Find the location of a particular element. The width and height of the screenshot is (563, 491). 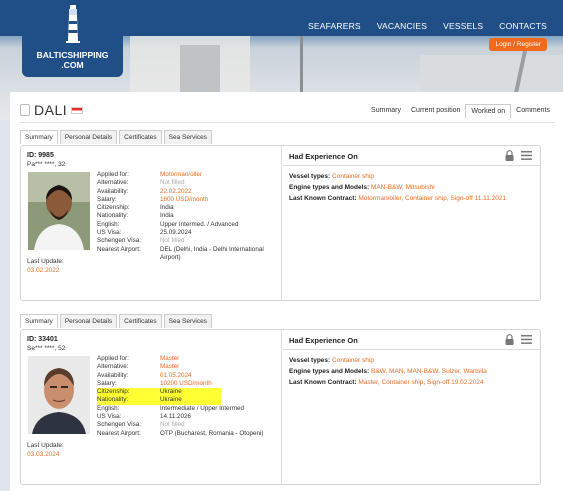

tab-worked-on: Worked on is located at coordinates (488, 111).